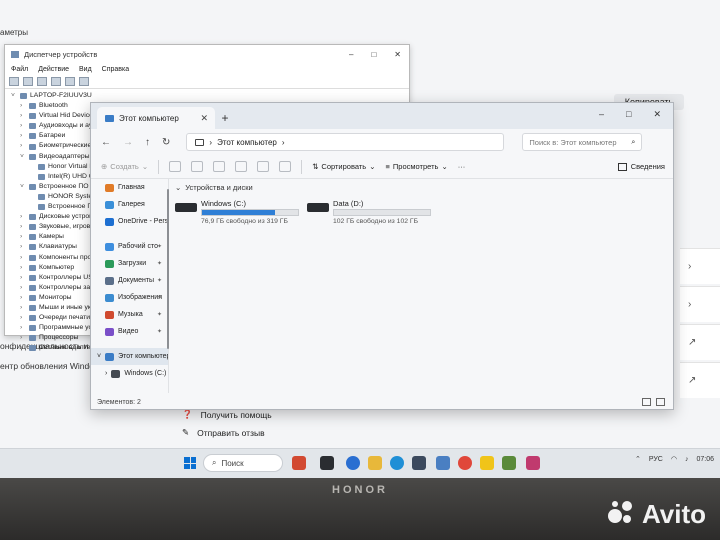  I want to click on nav-item: OneDrive - Perso, so click(129, 221).